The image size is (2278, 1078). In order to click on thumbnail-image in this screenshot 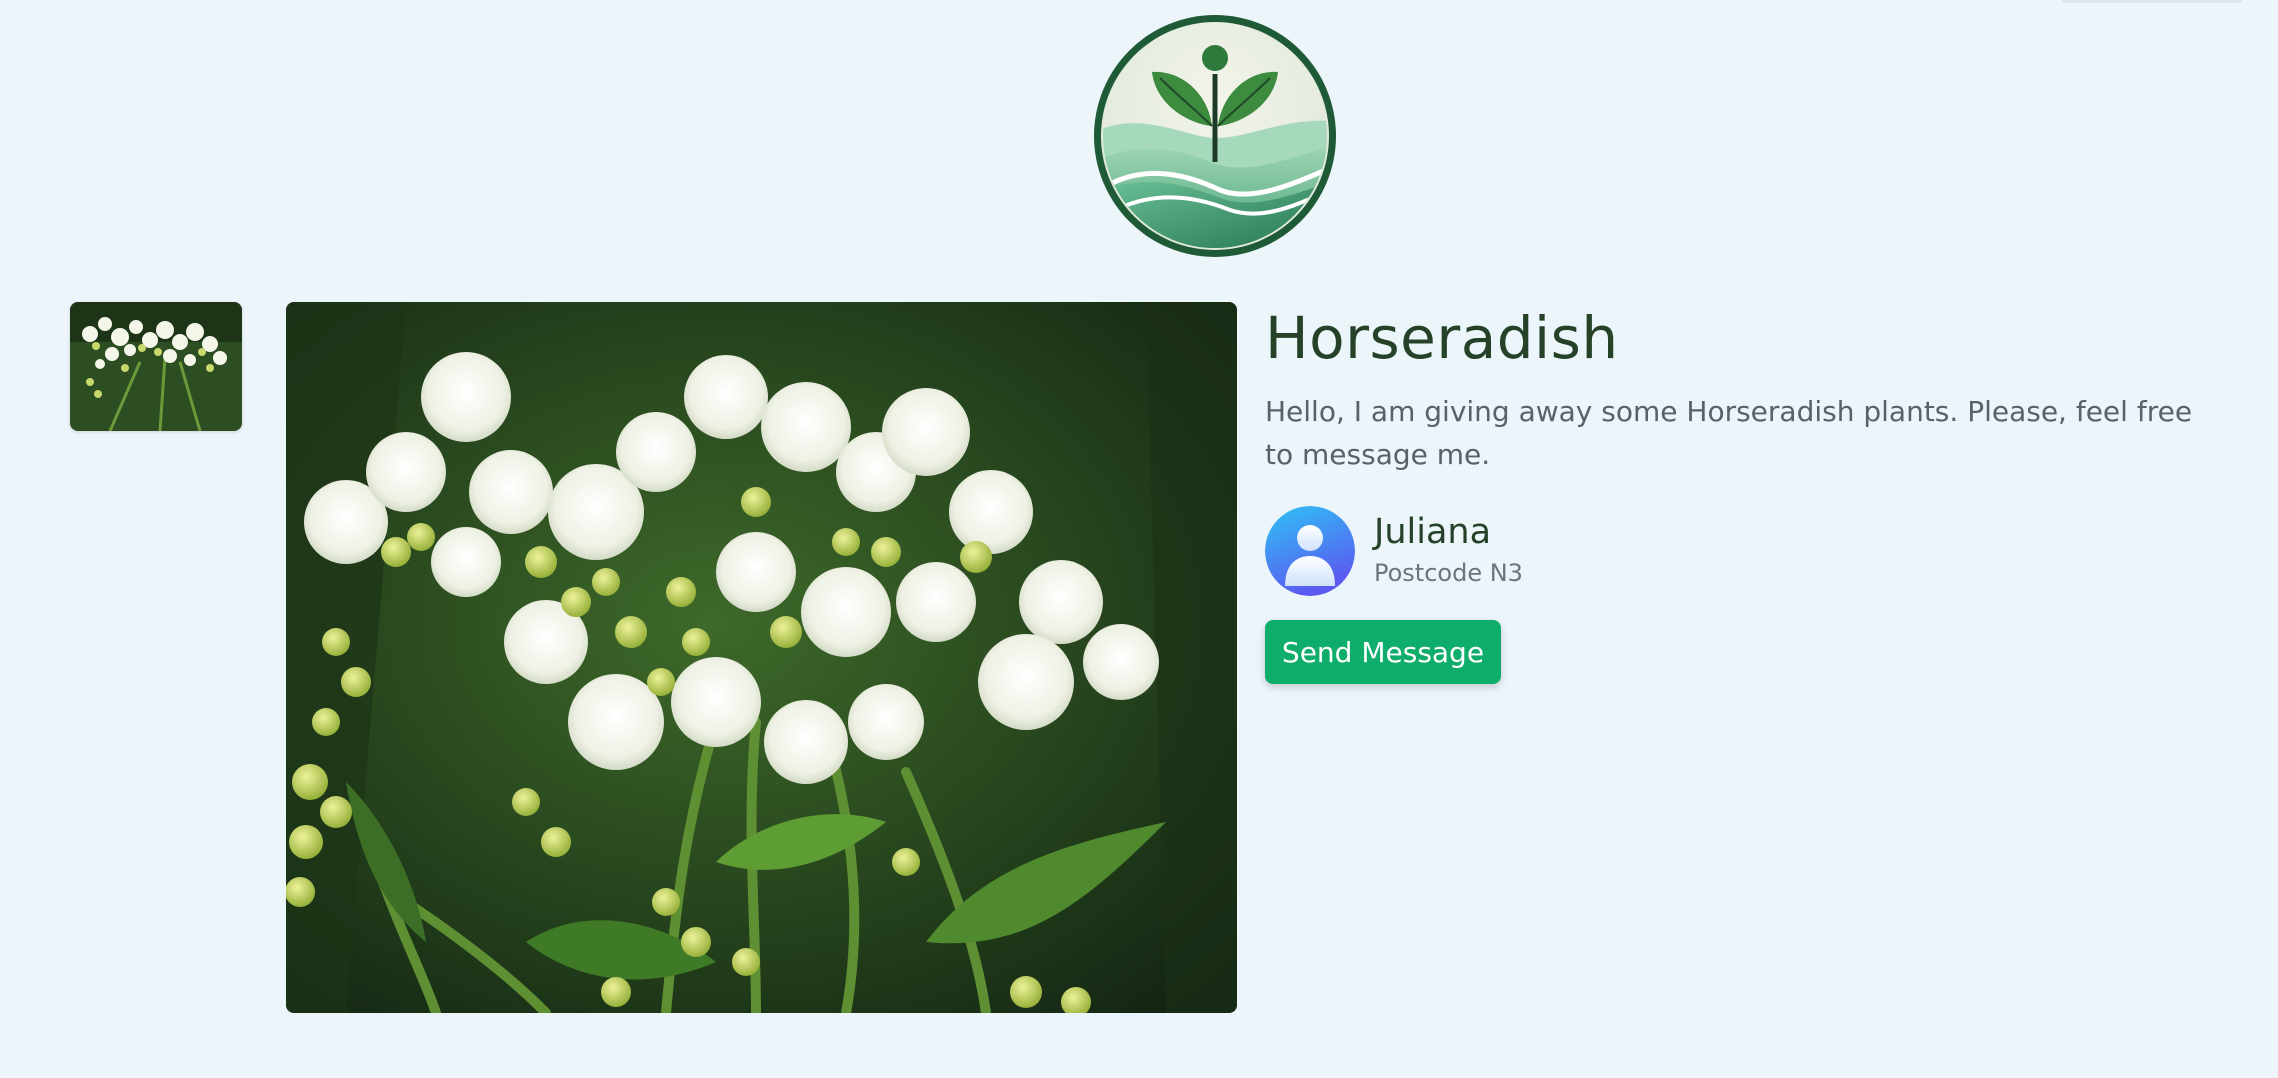, I will do `click(156, 366)`.